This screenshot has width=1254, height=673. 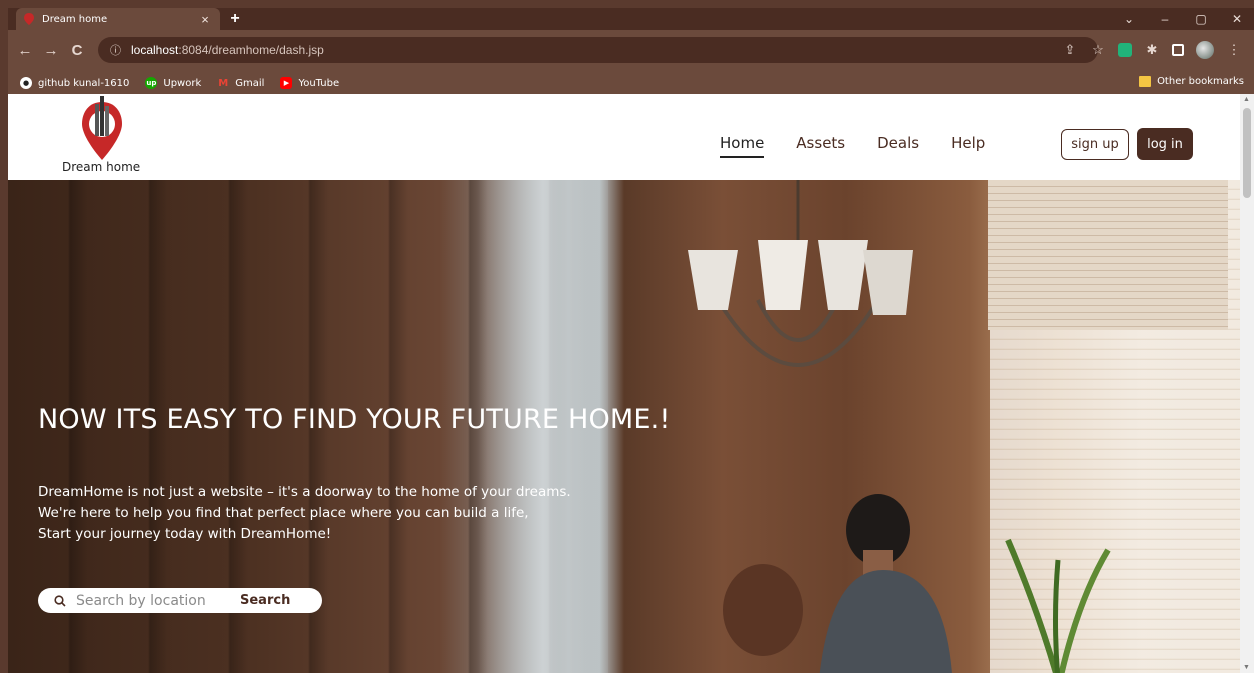 What do you see at coordinates (800, 273) in the screenshot?
I see `chandelier-image` at bounding box center [800, 273].